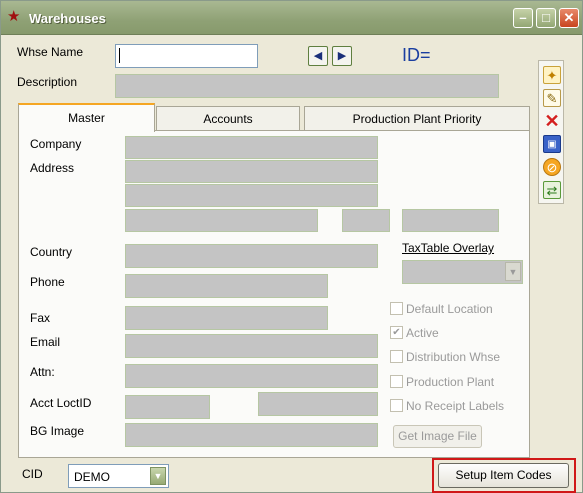 The width and height of the screenshot is (583, 493). I want to click on minimize-button: –, so click(523, 18).